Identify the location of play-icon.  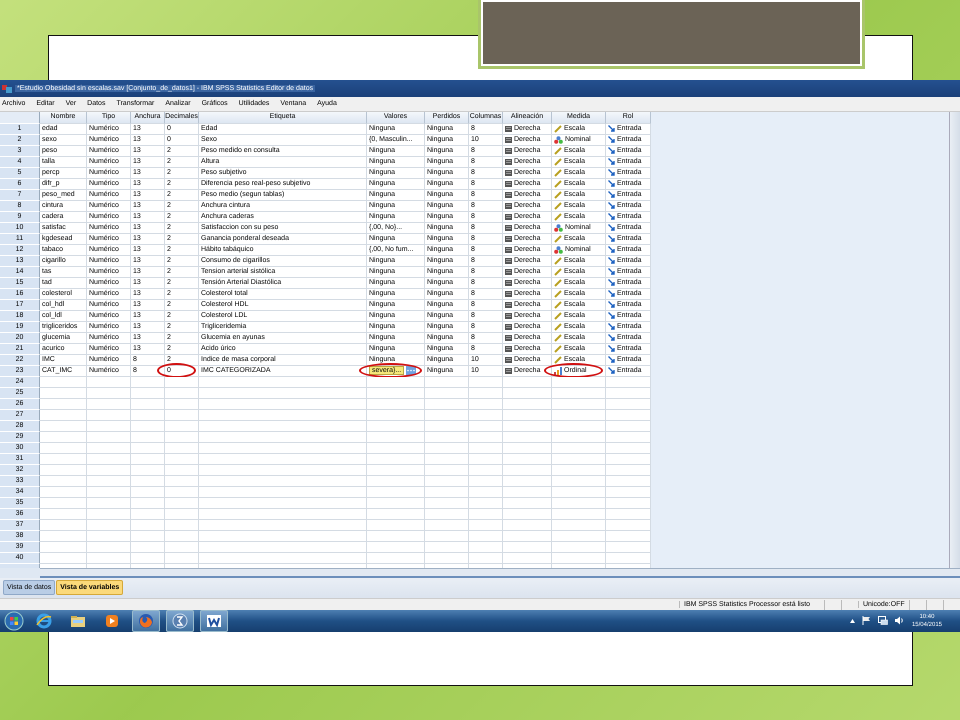
(112, 620).